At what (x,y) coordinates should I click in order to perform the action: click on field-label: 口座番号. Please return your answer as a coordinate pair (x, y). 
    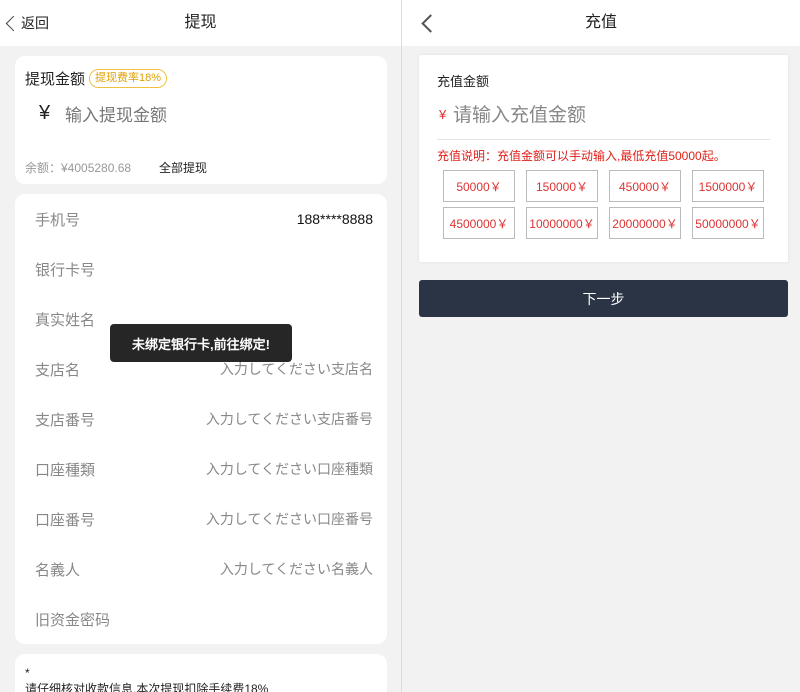
    Looking at the image, I should click on (65, 520).